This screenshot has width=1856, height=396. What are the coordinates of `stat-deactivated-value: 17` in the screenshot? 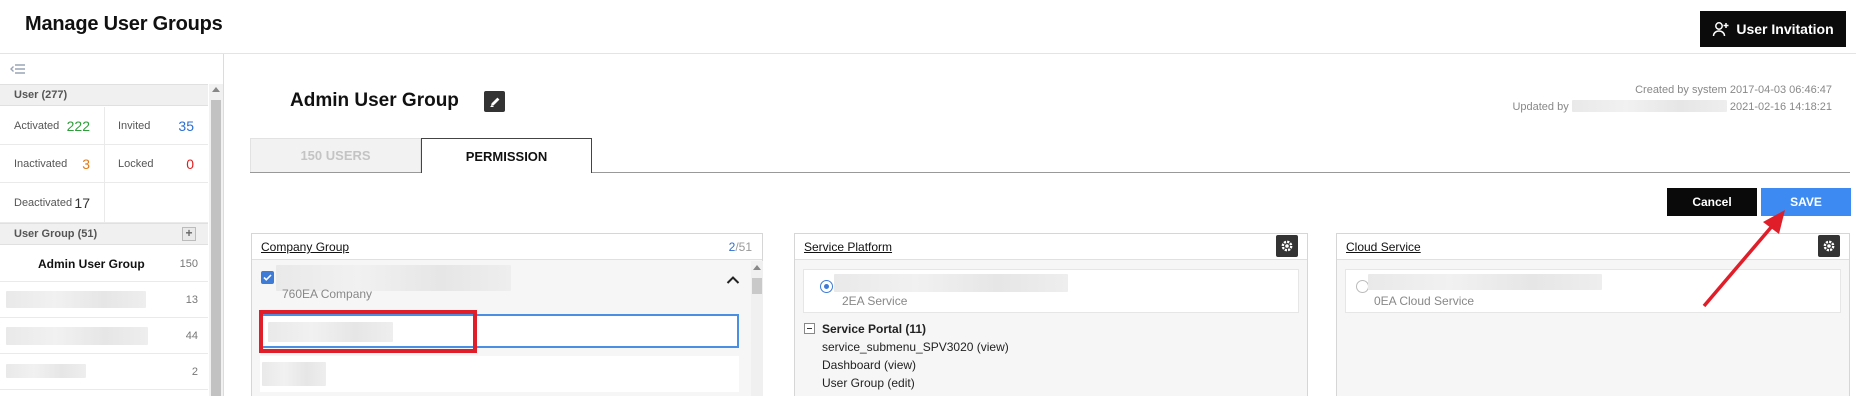 It's located at (82, 202).